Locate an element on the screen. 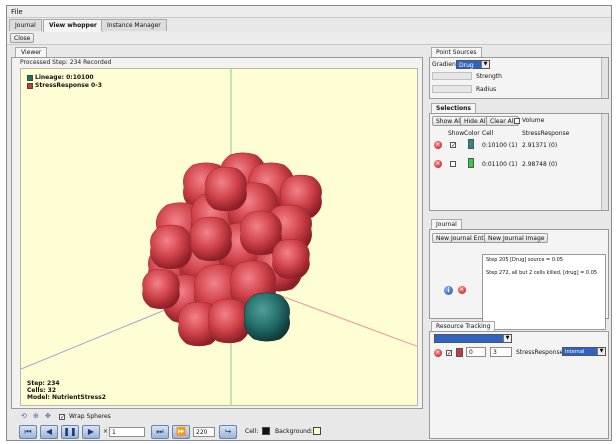 The height and width of the screenshot is (444, 616). cell-color-label: Cell: is located at coordinates (252, 431).